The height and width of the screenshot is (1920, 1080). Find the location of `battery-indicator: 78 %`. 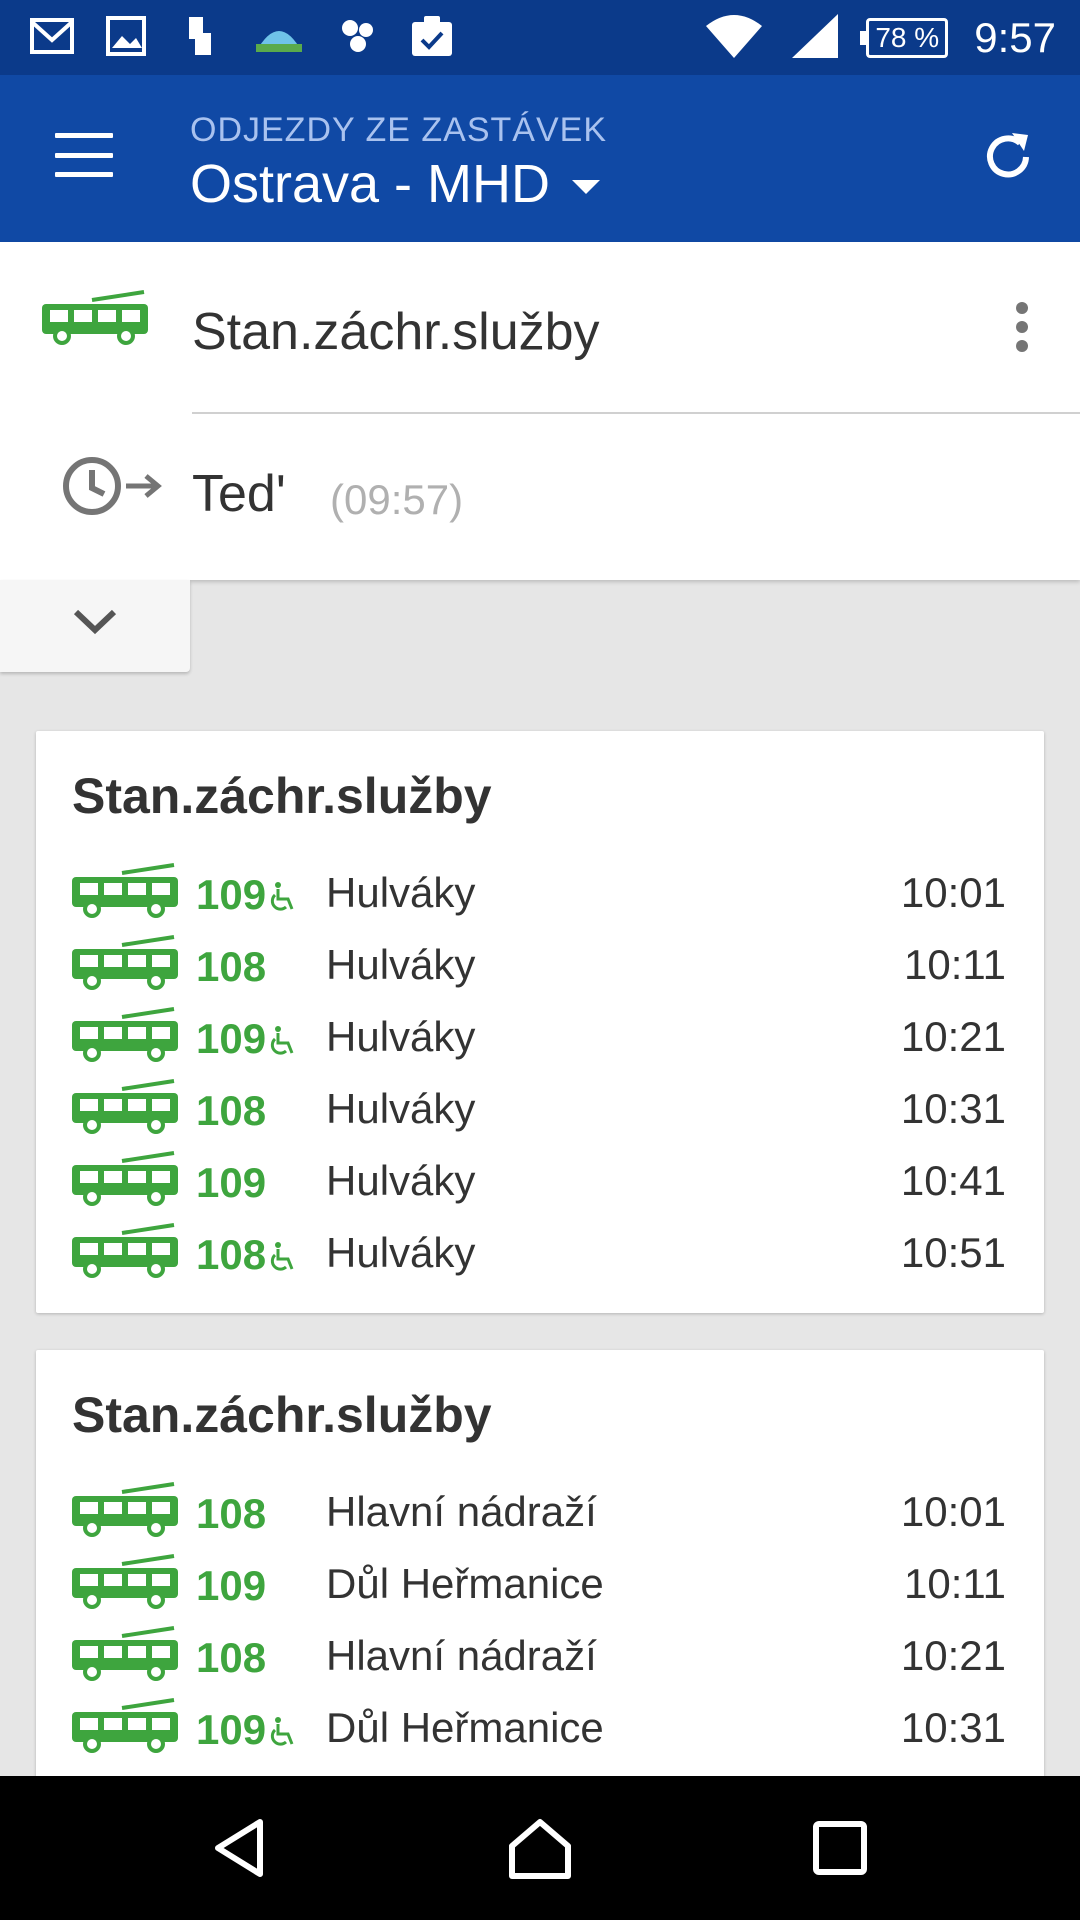

battery-indicator: 78 % is located at coordinates (904, 38).